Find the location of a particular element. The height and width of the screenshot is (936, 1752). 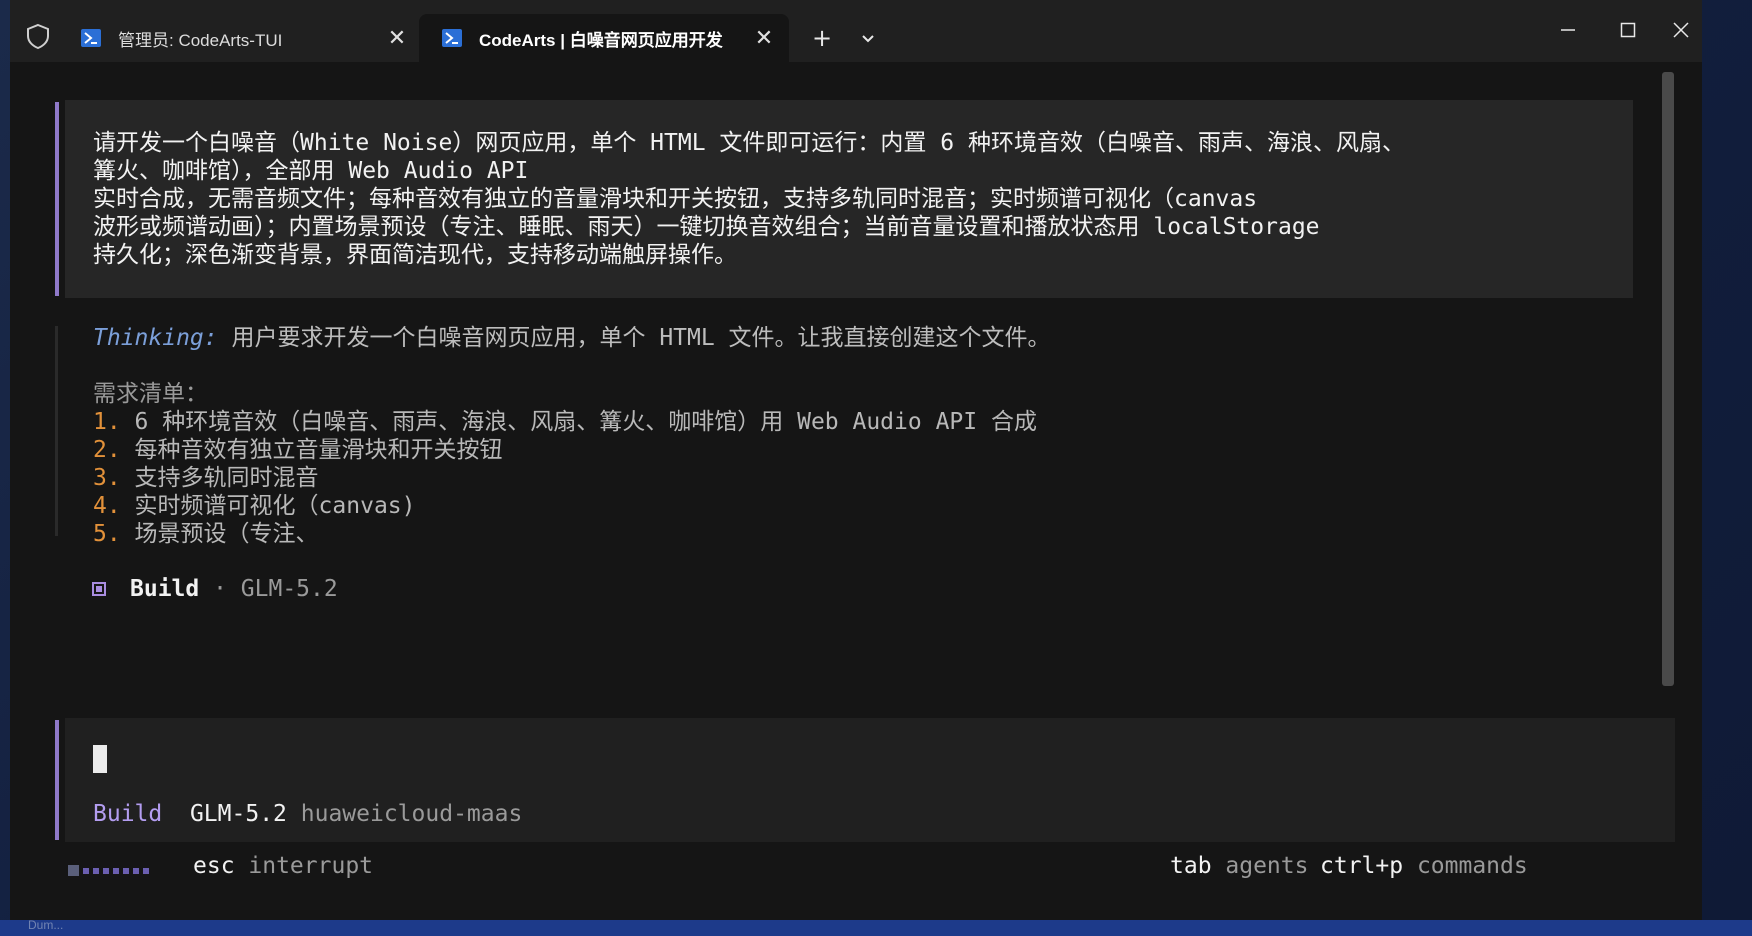

new-tab-button: + is located at coordinates (822, 38).